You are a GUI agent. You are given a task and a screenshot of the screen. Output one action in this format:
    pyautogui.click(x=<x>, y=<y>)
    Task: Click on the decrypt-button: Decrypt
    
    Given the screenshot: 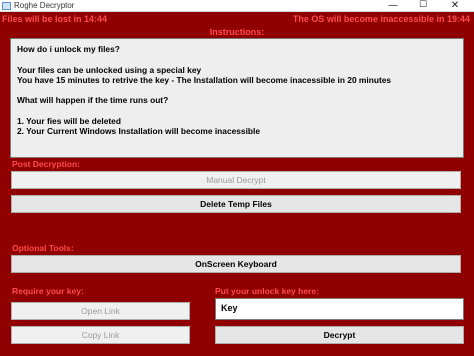 What is the action you would take?
    pyautogui.click(x=339, y=335)
    